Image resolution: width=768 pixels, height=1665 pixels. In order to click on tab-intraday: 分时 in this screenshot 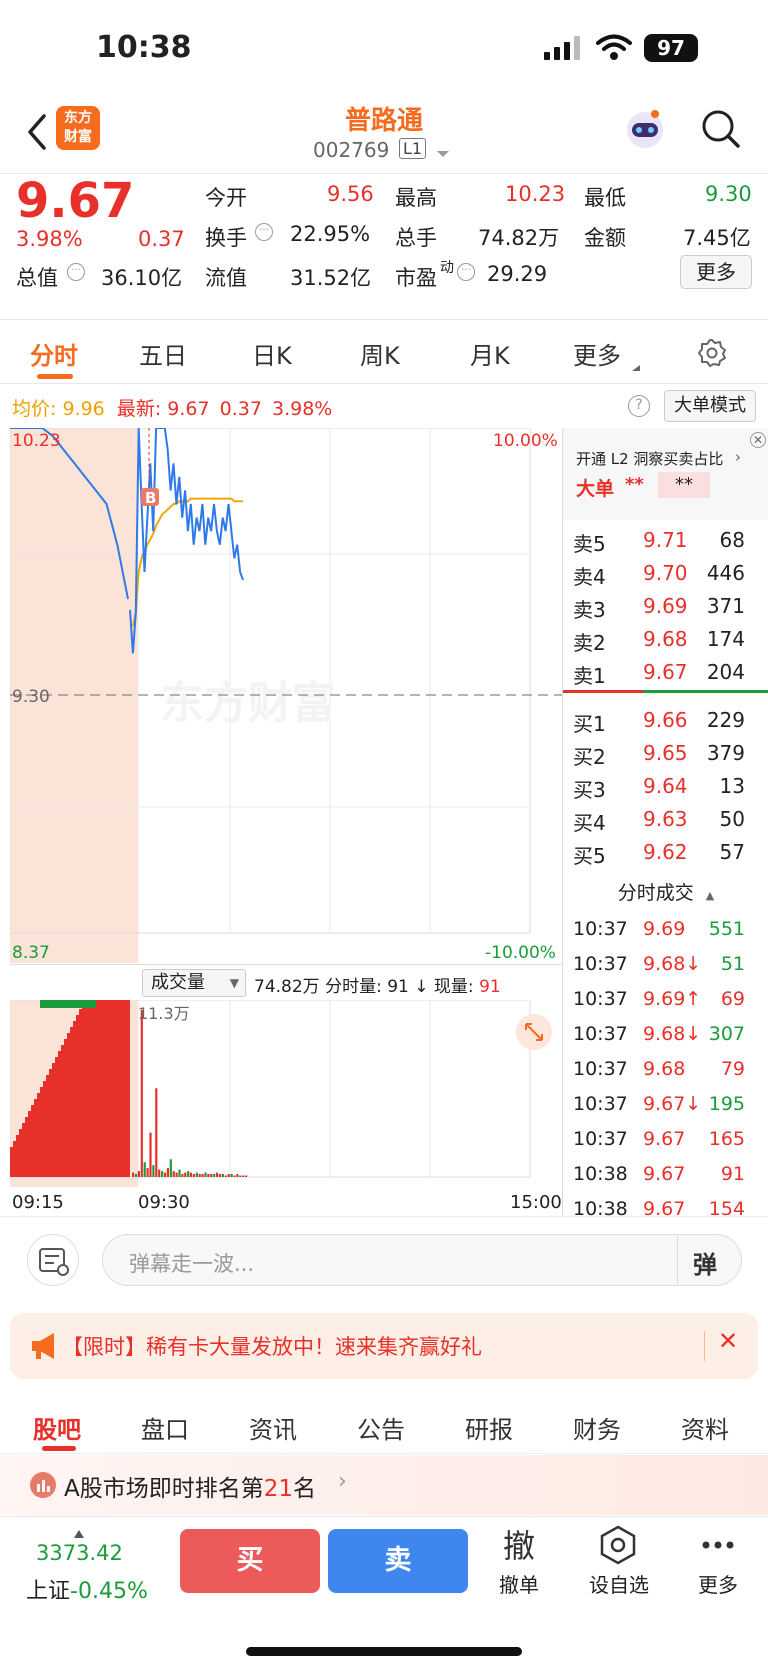, I will do `click(54, 353)`.